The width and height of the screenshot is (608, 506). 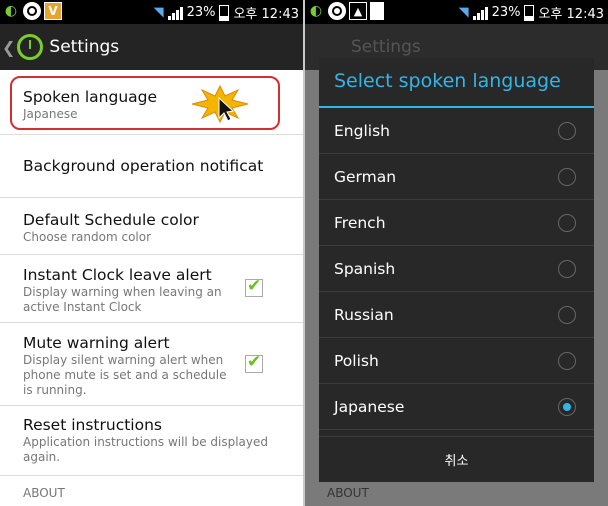 I want to click on setting-subtitle: Choose random color, so click(x=87, y=237).